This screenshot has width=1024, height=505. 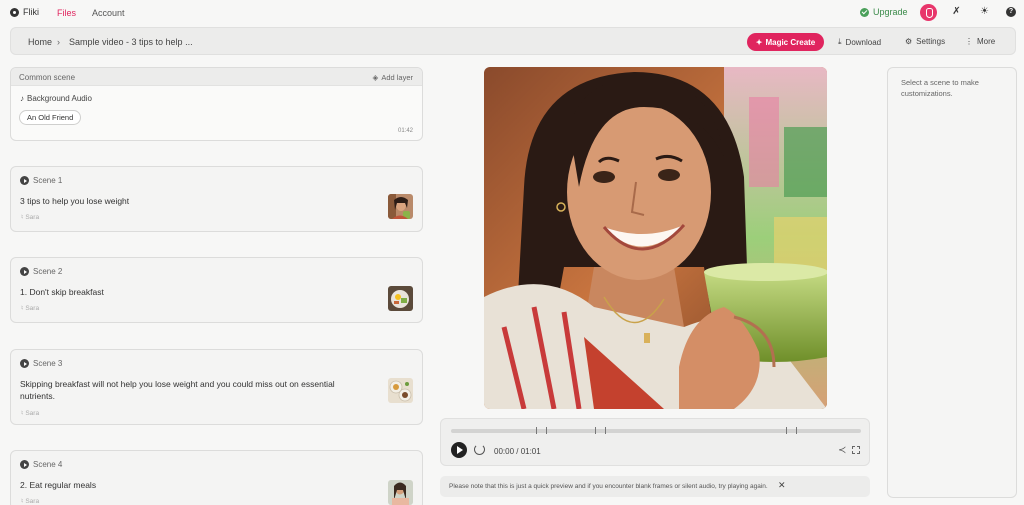 What do you see at coordinates (216, 477) in the screenshot?
I see `scene-card-4: Scene 4 2. Eat regular meals ♮ Sara` at bounding box center [216, 477].